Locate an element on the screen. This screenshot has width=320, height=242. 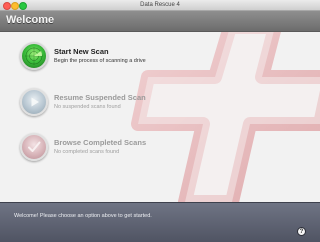
resume-suspended-scan-subtitle: No suspended scans found is located at coordinates (87, 107).